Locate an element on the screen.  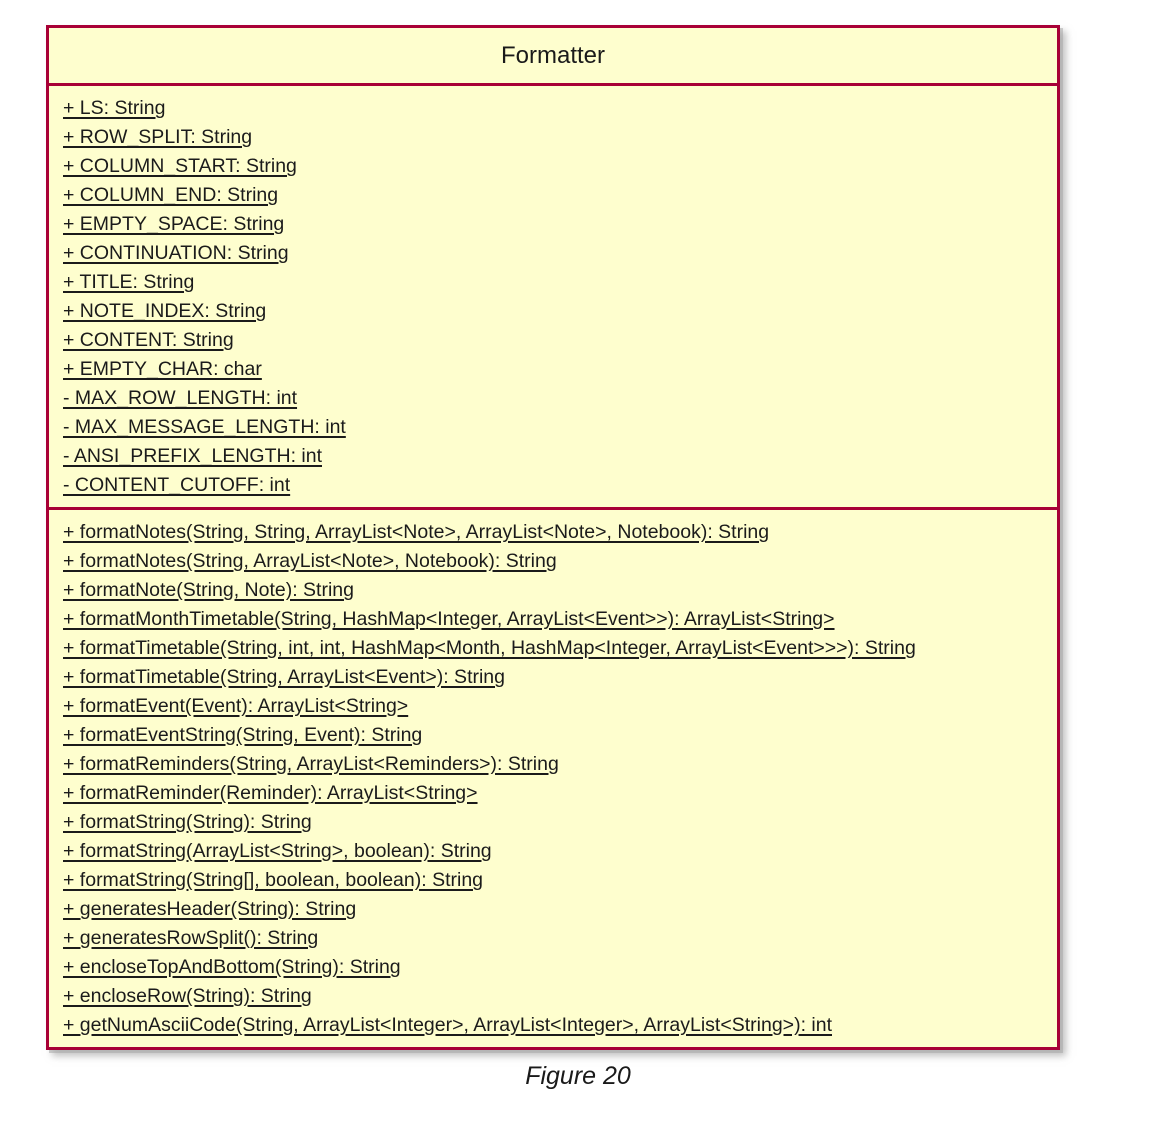
uml-attribute-row: - MAX_MESSAGE_LENGTH: int is located at coordinates (553, 427).